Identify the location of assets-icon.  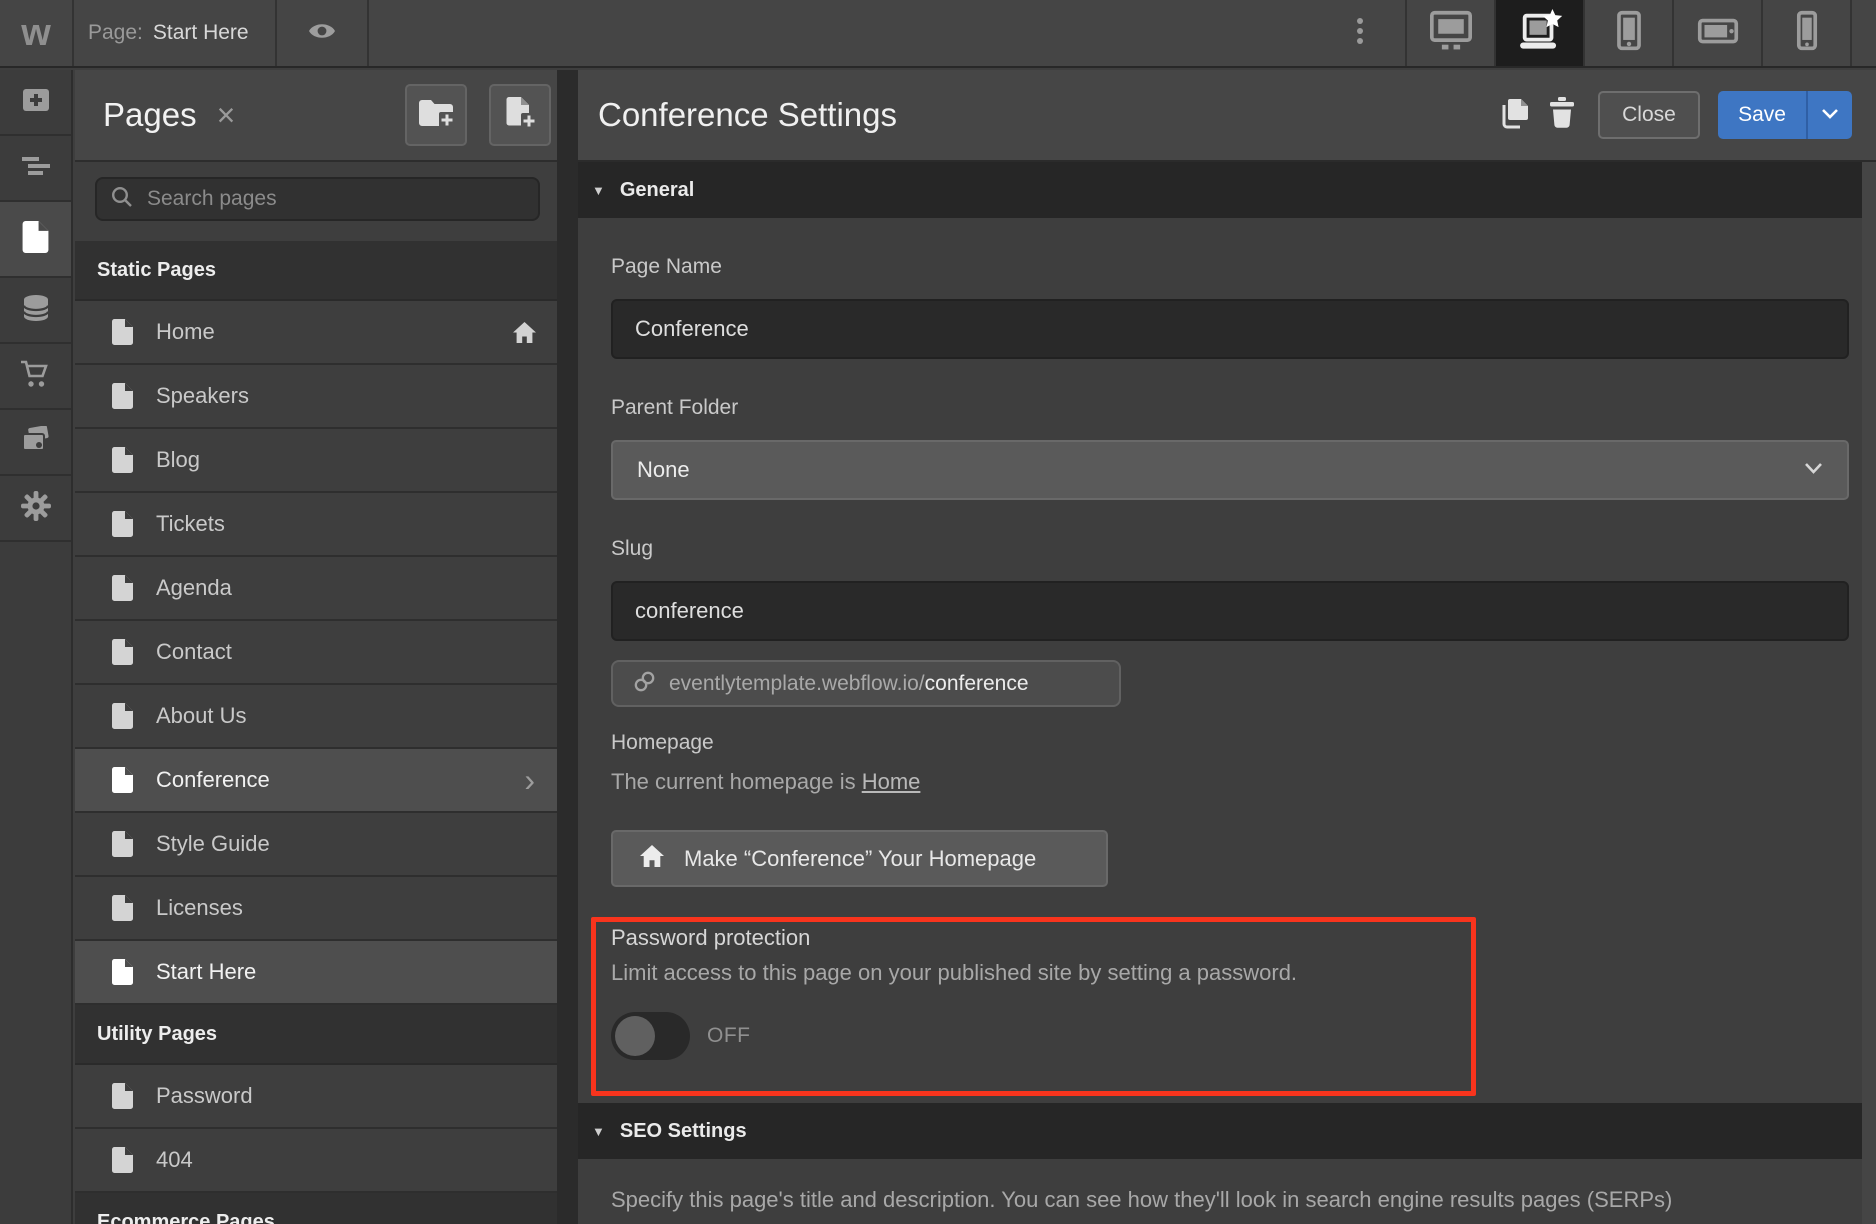
(36, 441).